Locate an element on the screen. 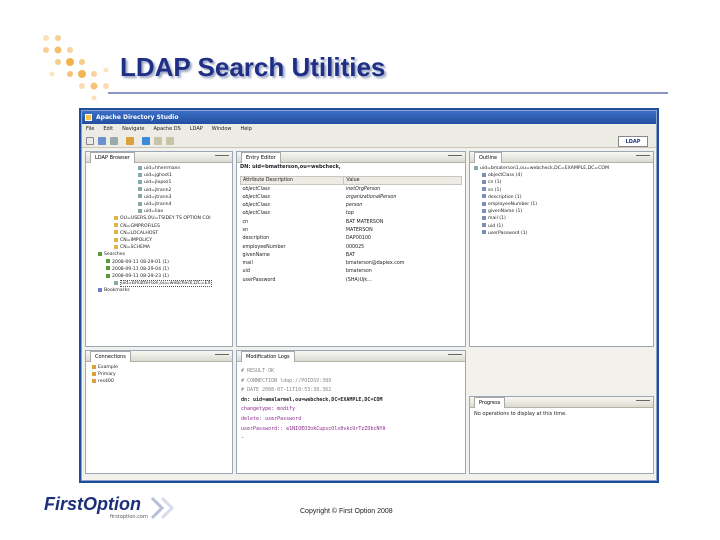 The image size is (720, 540). forward-icon is located at coordinates (170, 141).